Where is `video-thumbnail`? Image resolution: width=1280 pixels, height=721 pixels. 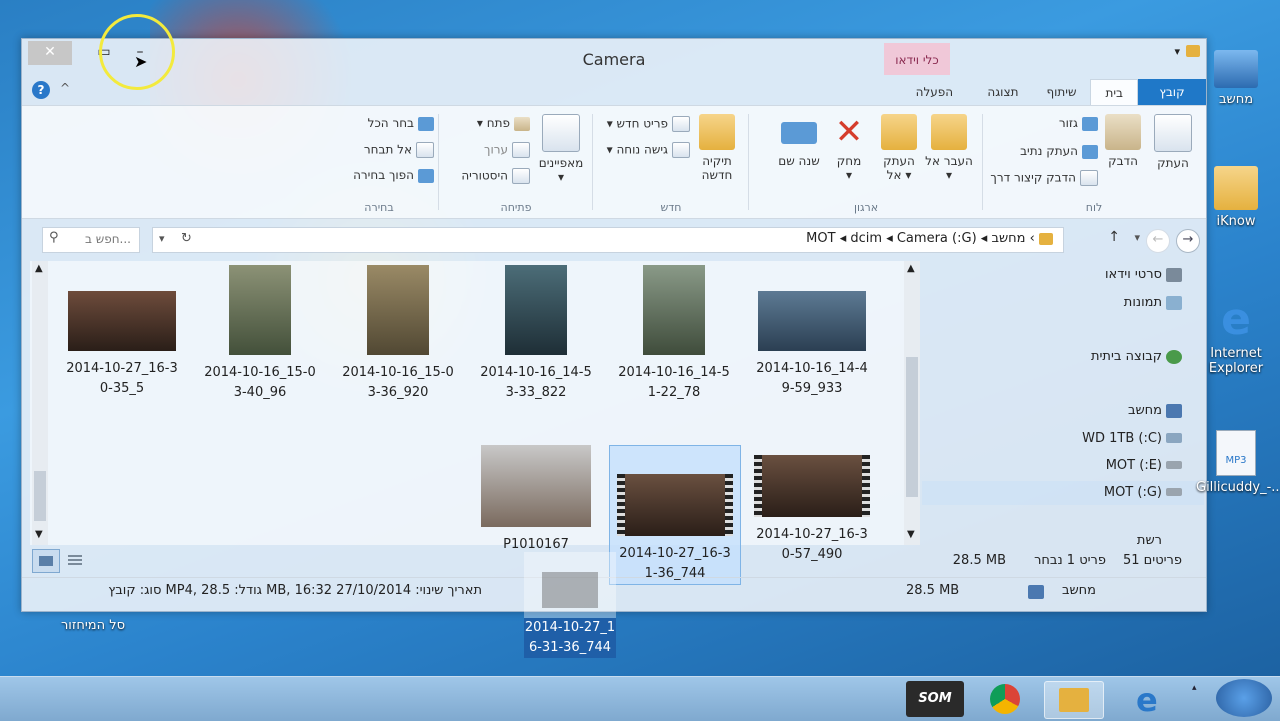 video-thumbnail is located at coordinates (812, 486).